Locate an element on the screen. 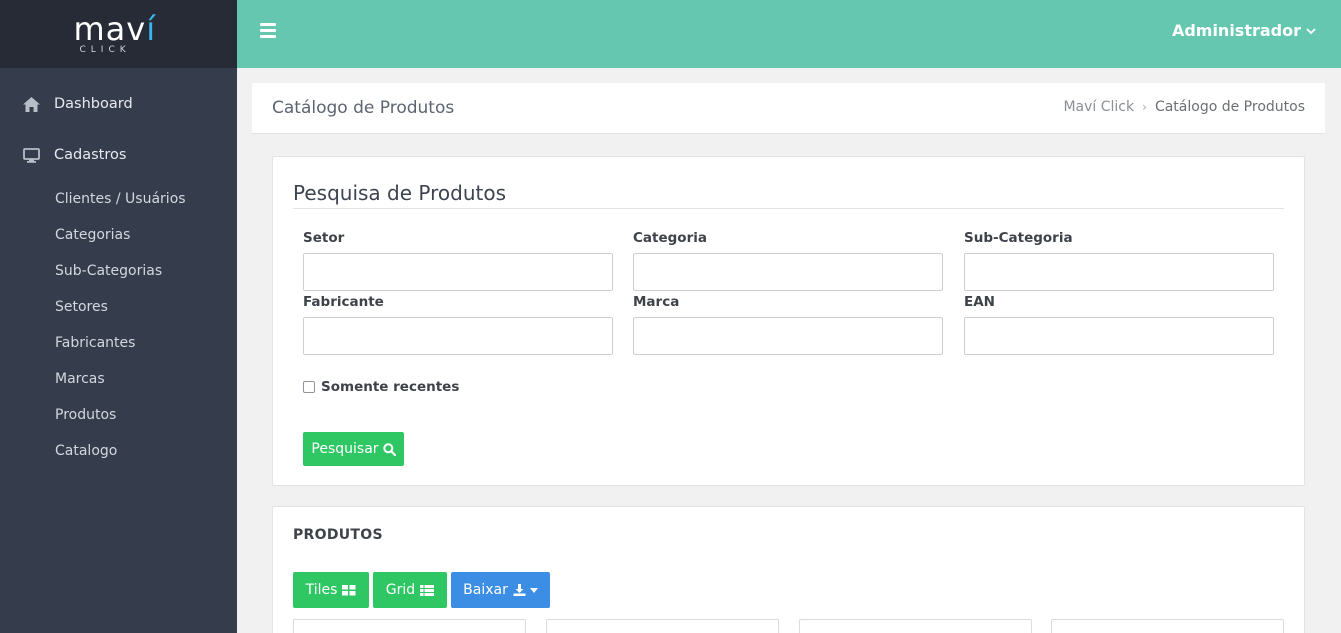 The height and width of the screenshot is (633, 1341). sidebar-item-label: Cadastros is located at coordinates (90, 155).